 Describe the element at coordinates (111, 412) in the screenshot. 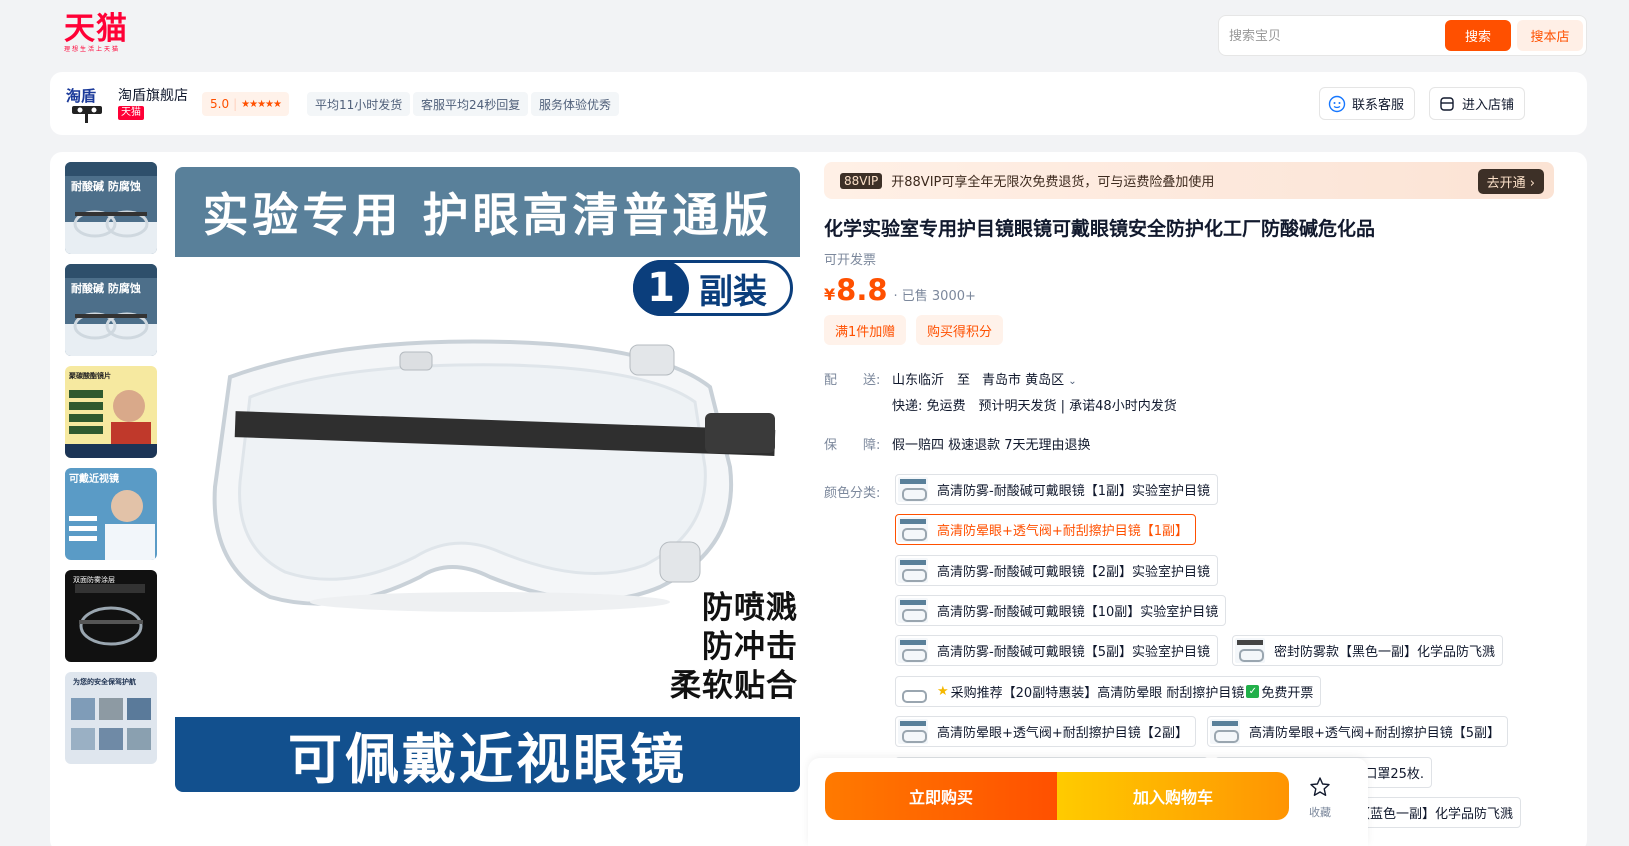

I see `thumbnail-3: 聚碳酸酯镜片` at that location.